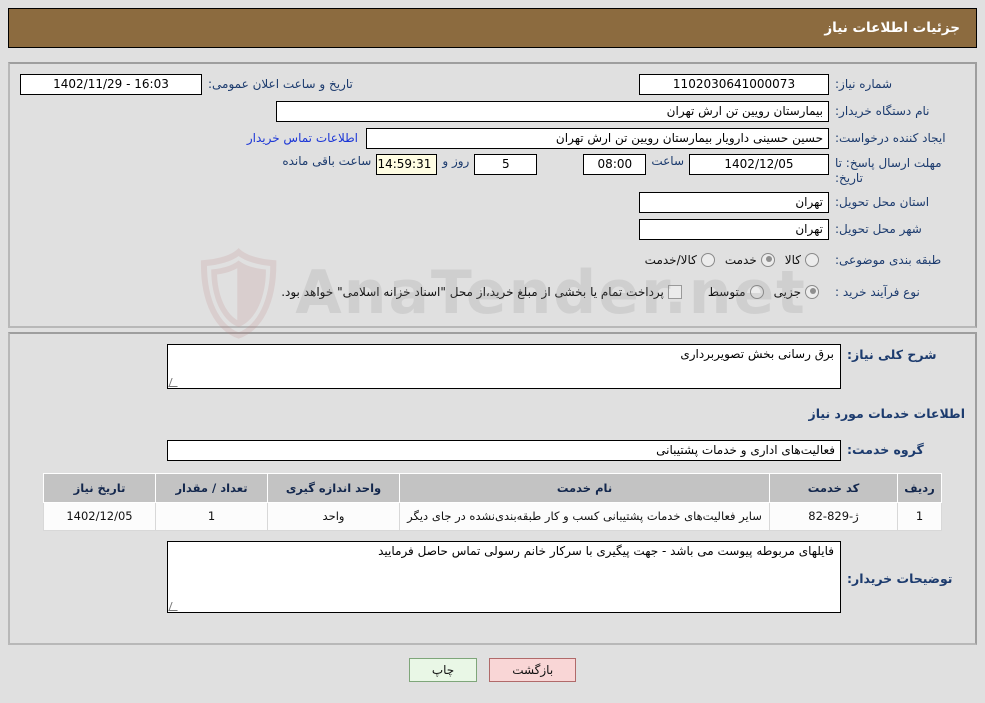 This screenshot has width=985, height=703. I want to click on cell-index: 1, so click(919, 516).